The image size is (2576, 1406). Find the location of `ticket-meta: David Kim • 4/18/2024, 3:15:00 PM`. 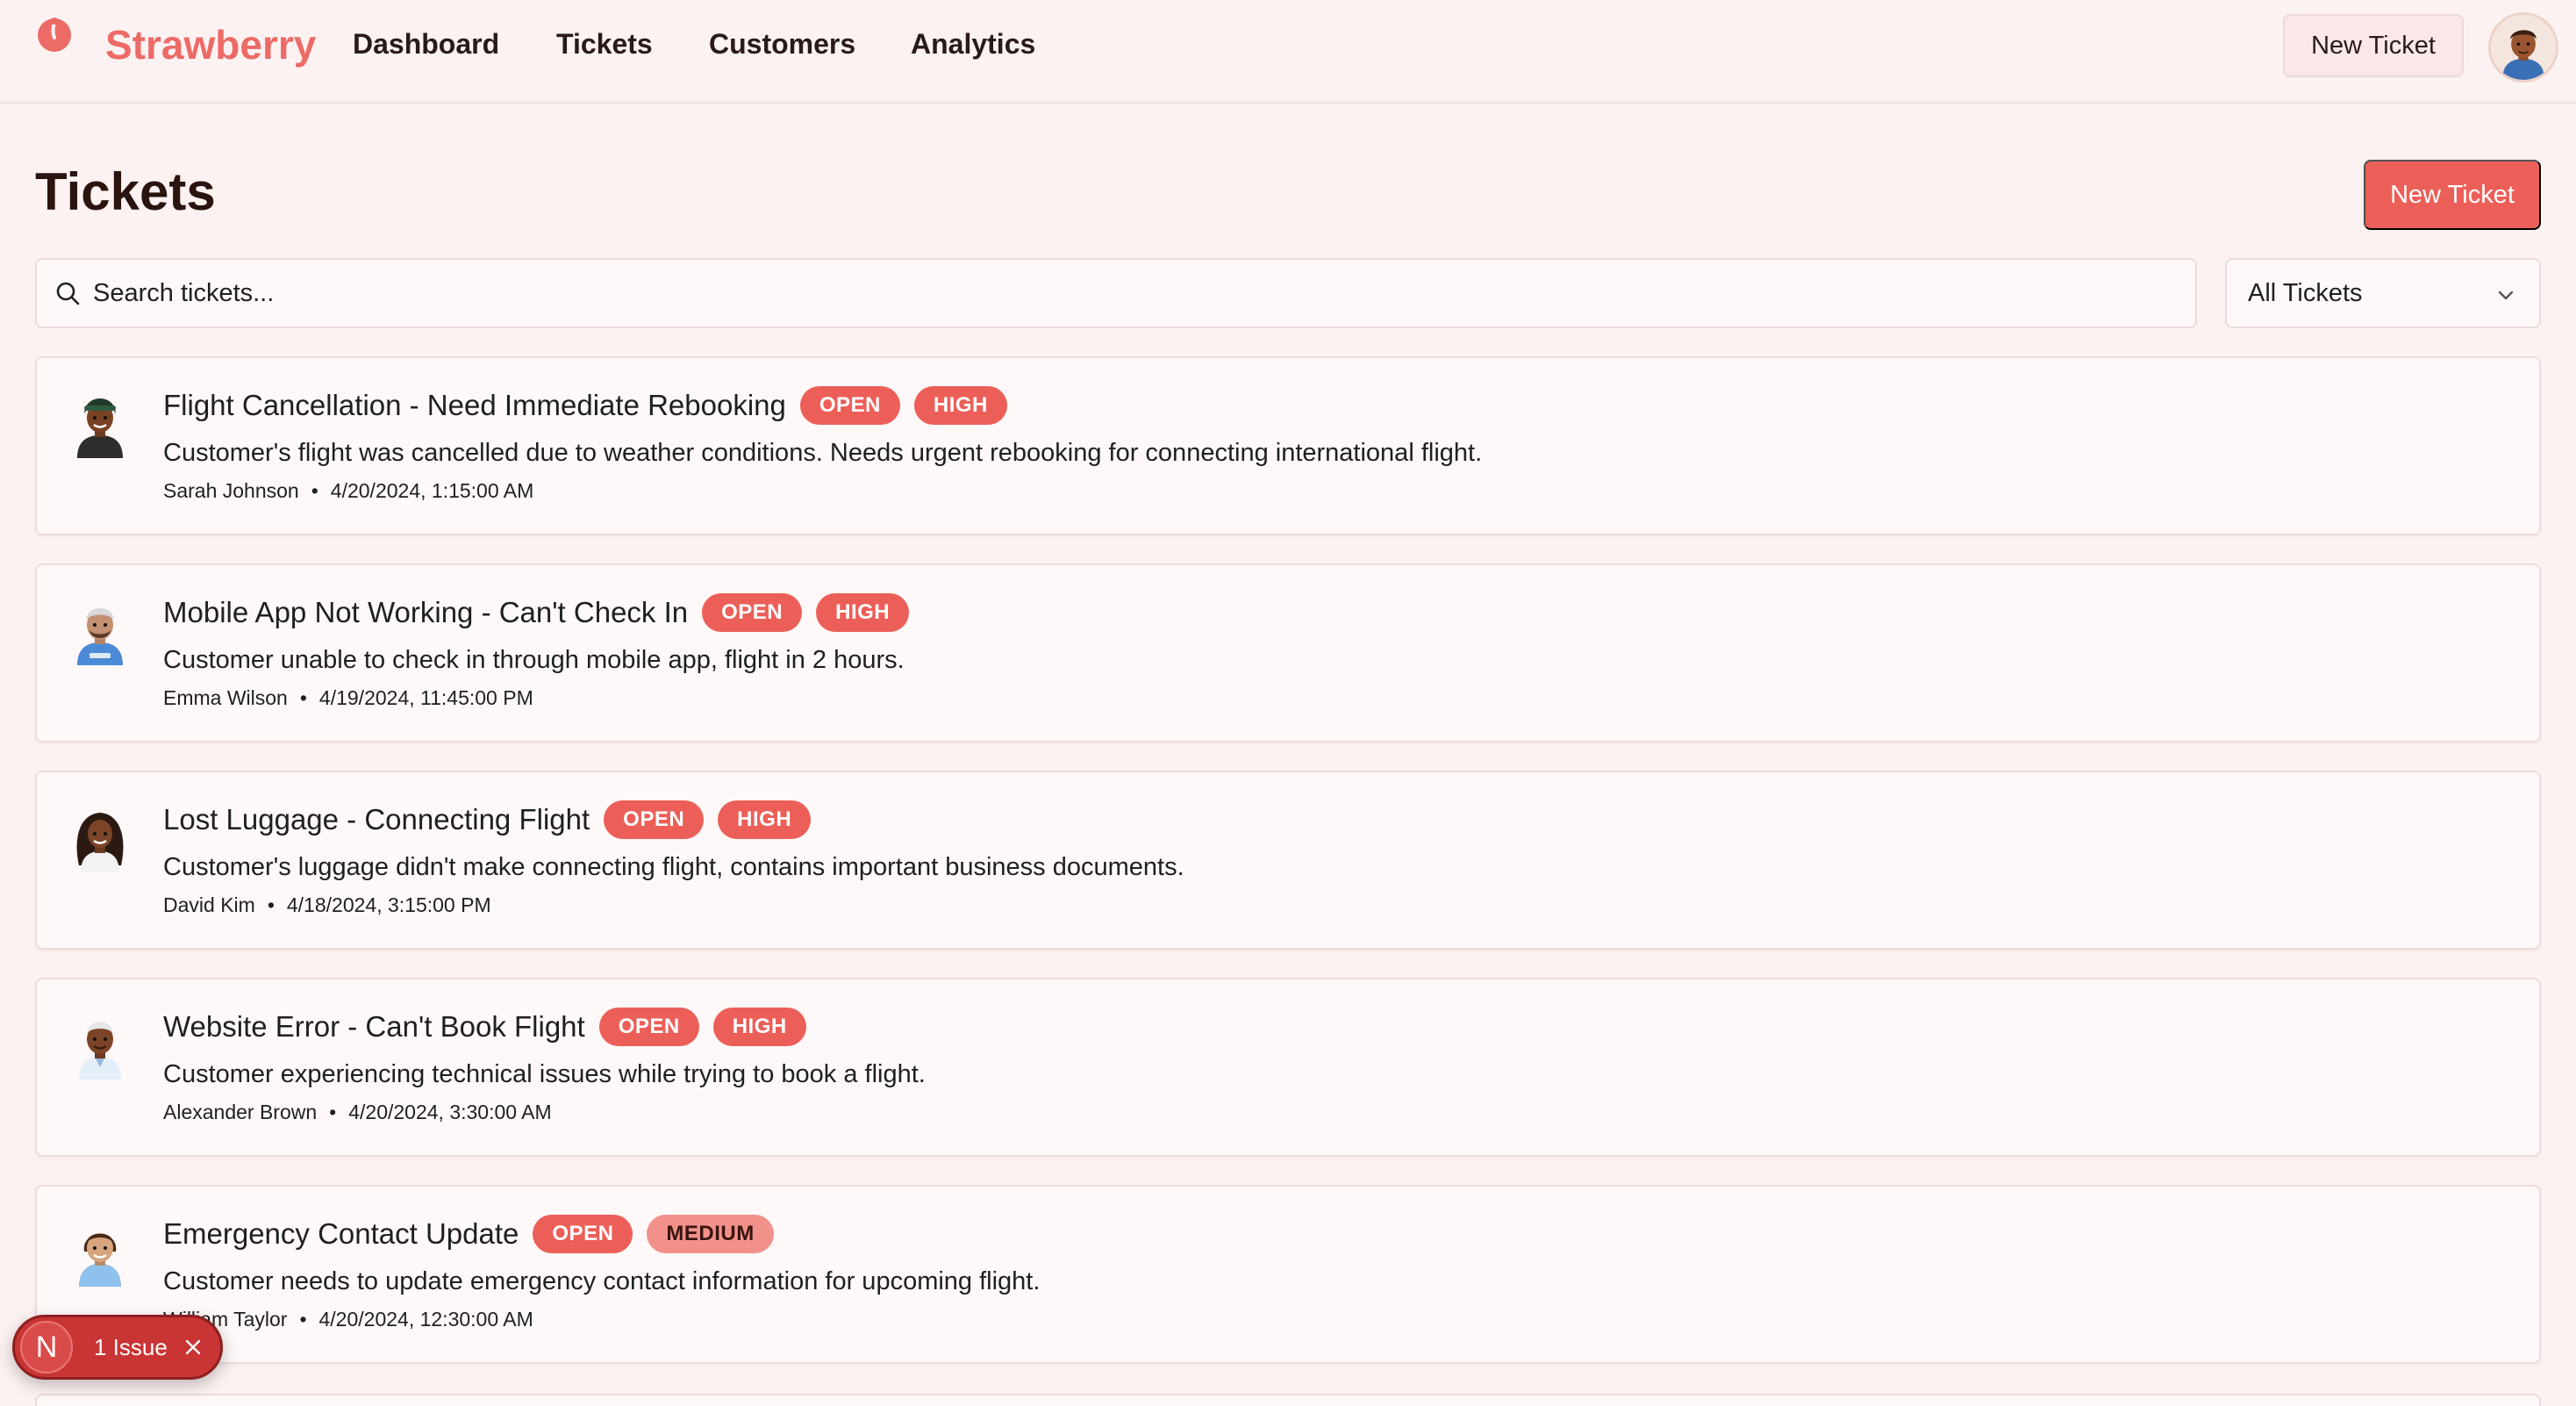

ticket-meta: David Kim • 4/18/2024, 3:15:00 PM is located at coordinates (327, 905).